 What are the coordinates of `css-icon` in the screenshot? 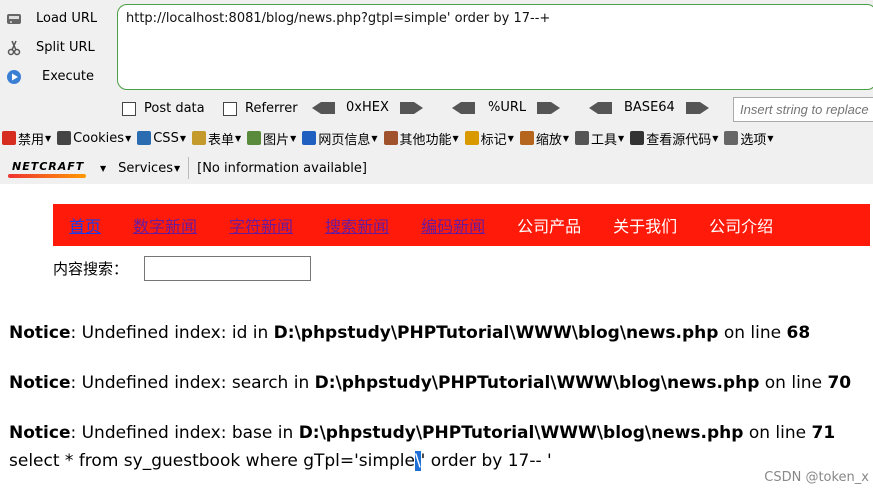 It's located at (144, 138).